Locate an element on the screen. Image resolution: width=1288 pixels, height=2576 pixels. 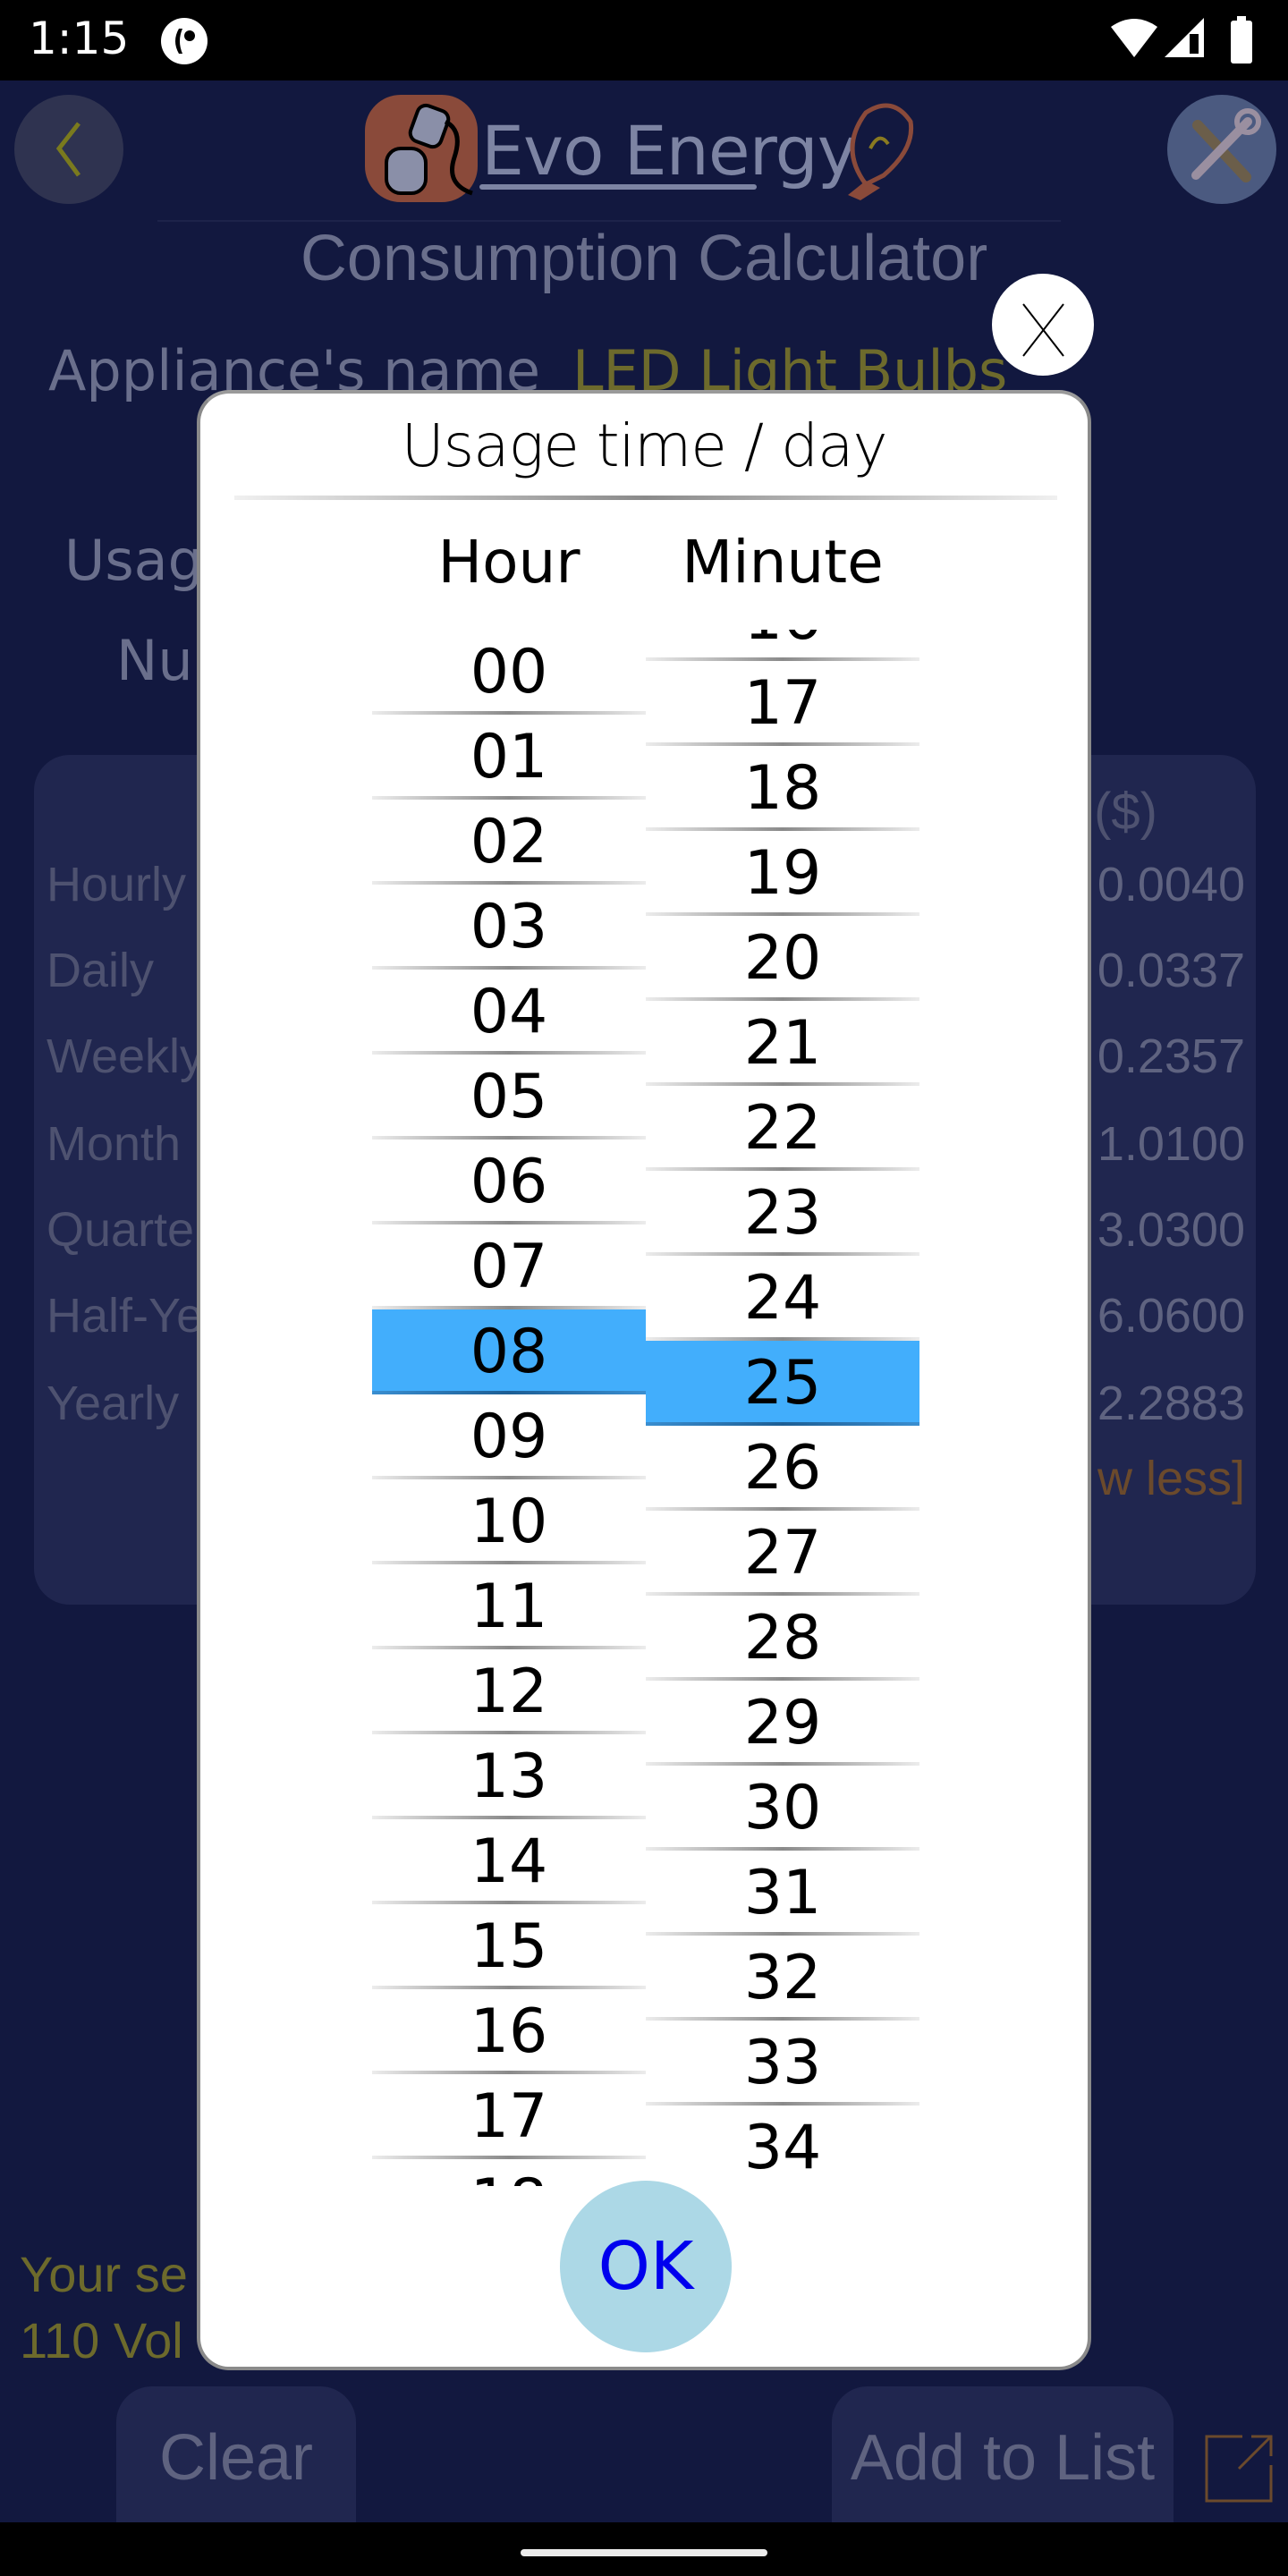
settings-note-line2: 110 Vol is located at coordinates (101, 2340).